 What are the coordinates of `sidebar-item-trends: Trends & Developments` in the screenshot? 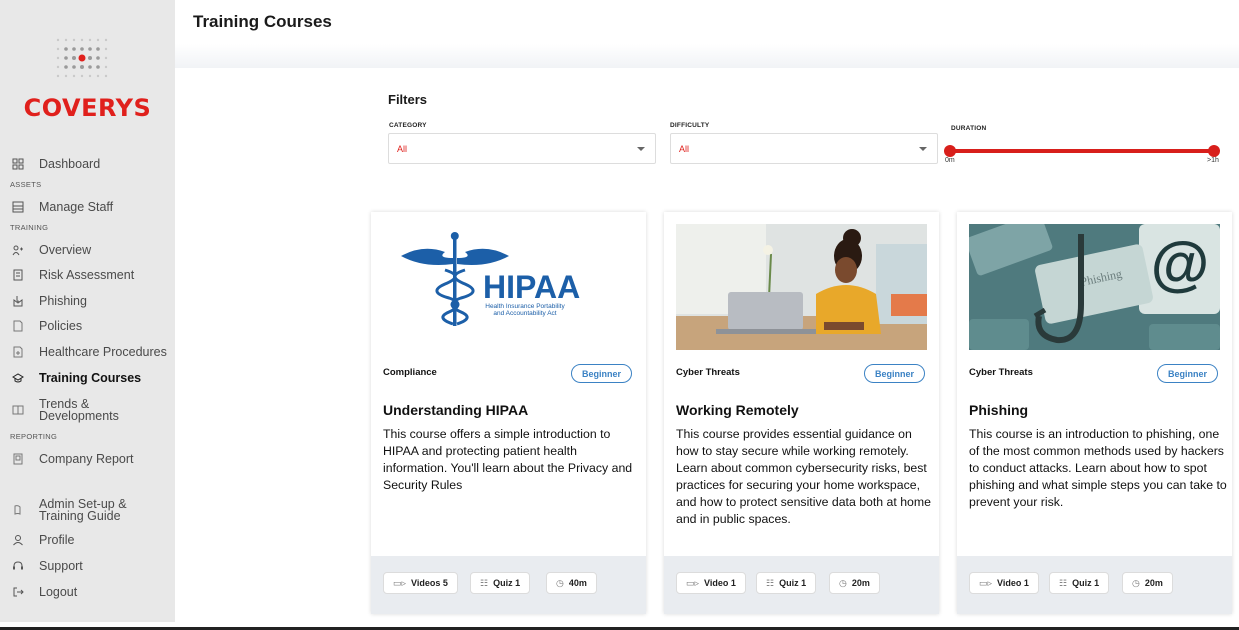 It's located at (90, 410).